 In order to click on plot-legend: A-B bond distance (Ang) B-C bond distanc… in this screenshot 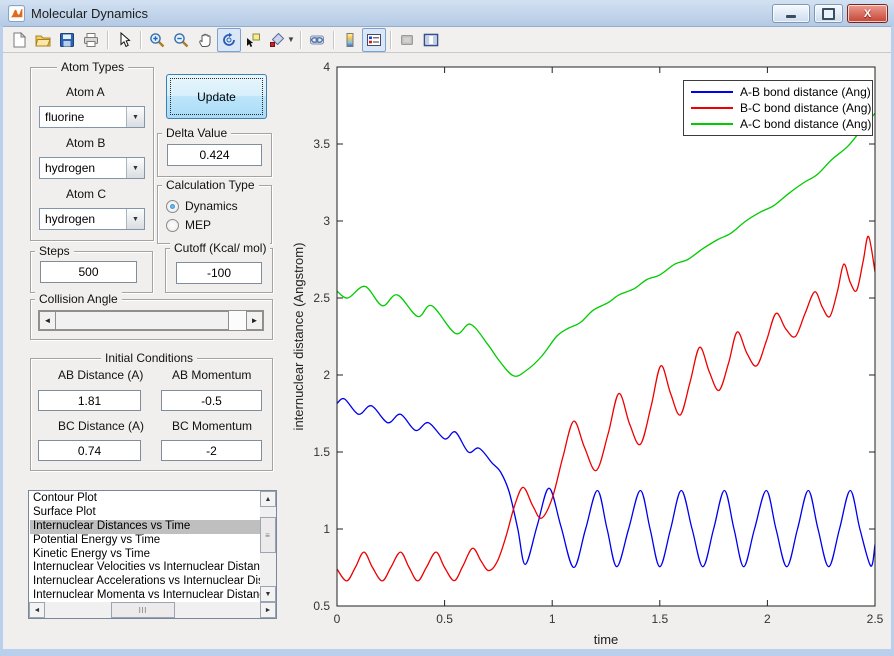, I will do `click(778, 108)`.